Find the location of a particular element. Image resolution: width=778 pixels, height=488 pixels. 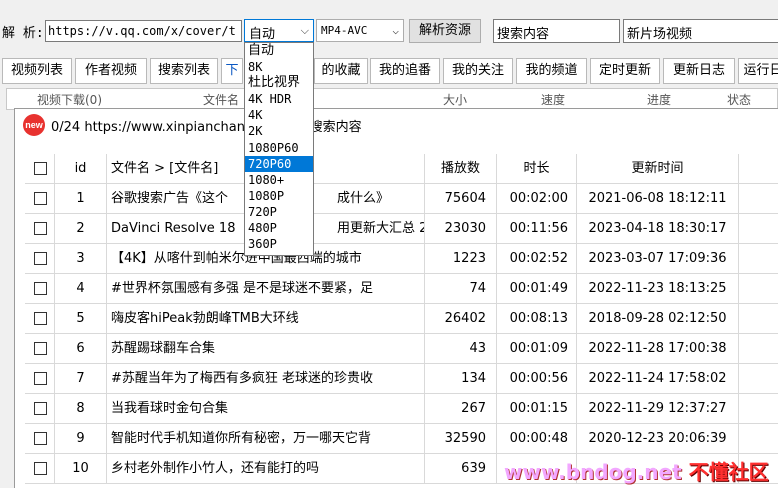

row-duration: 00:01:15 is located at coordinates (537, 409).